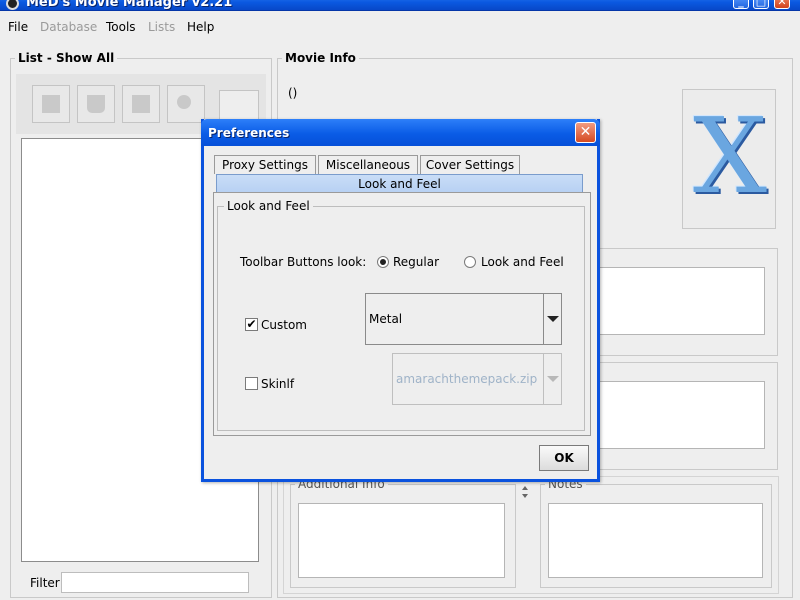 This screenshot has width=800, height=600. I want to click on menu-bar: File Database Tools Lists Help, so click(400, 26).